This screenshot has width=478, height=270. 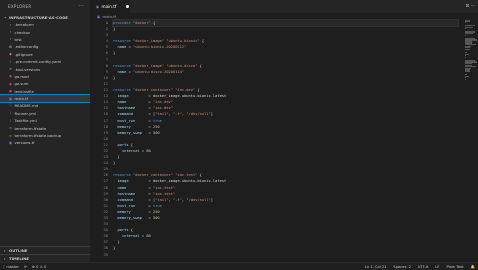 I want to click on tree-item-label: README.md, so click(x=27, y=105).